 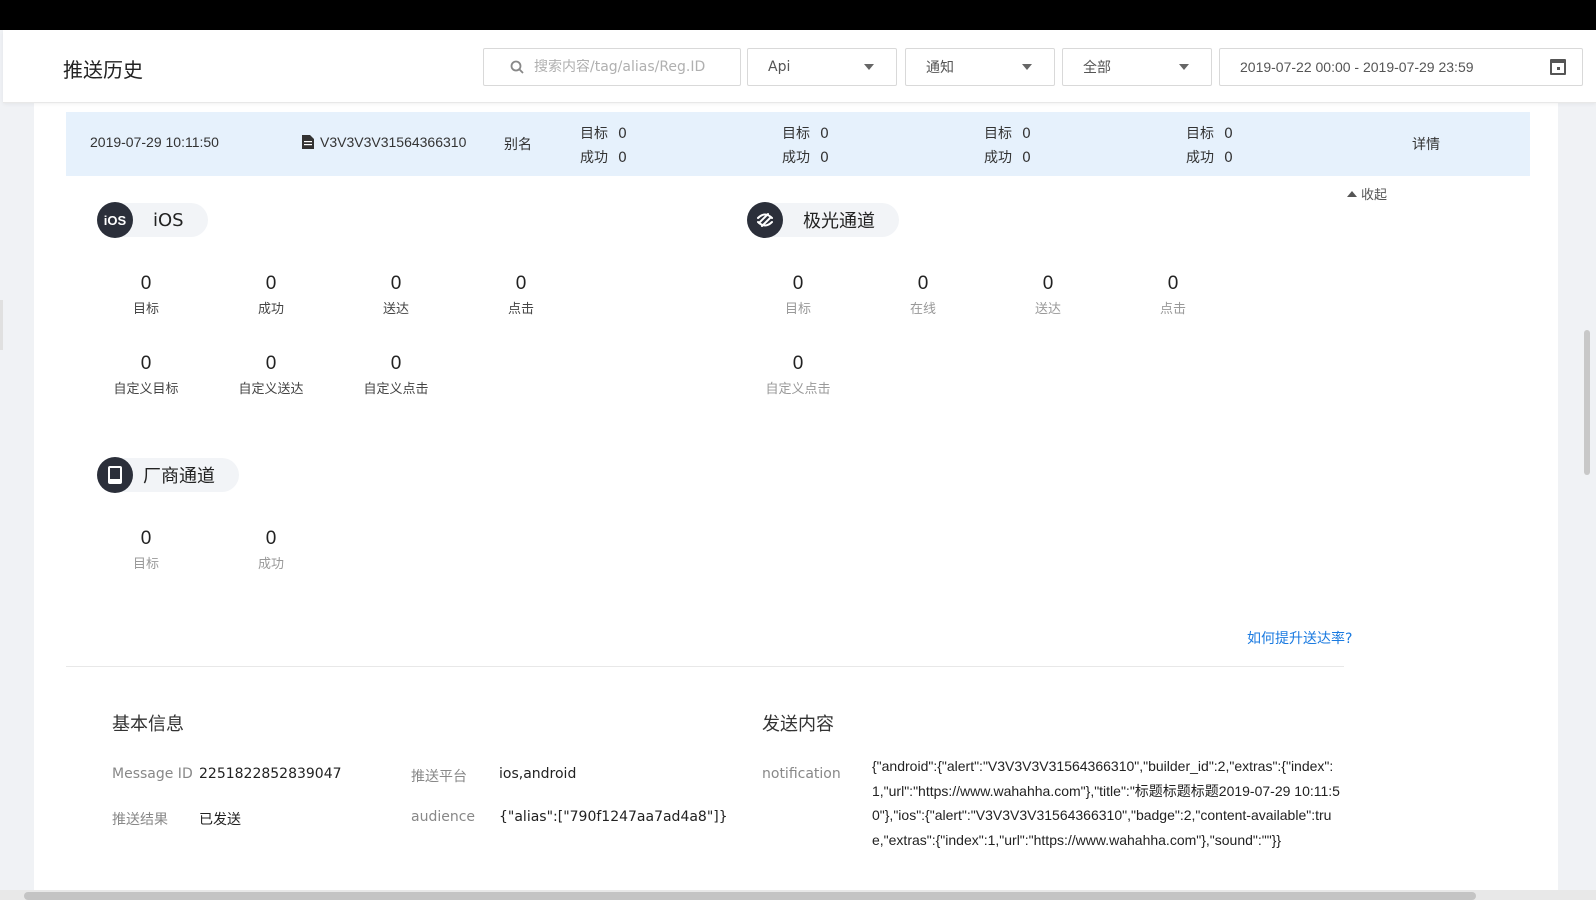 What do you see at coordinates (798, 724) in the screenshot?
I see `send-content-title: 发送内容` at bounding box center [798, 724].